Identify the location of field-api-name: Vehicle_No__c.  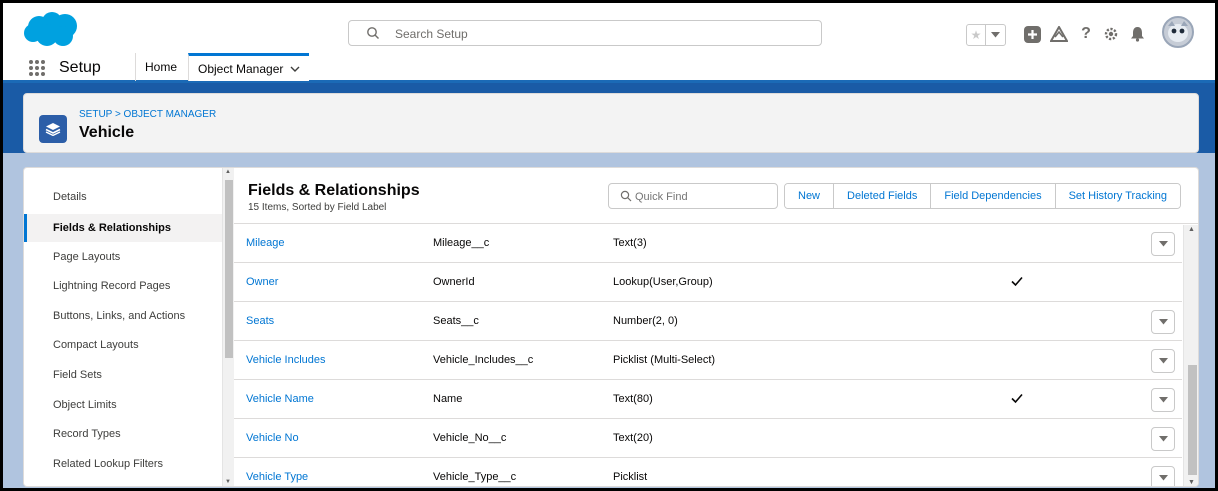
(470, 438).